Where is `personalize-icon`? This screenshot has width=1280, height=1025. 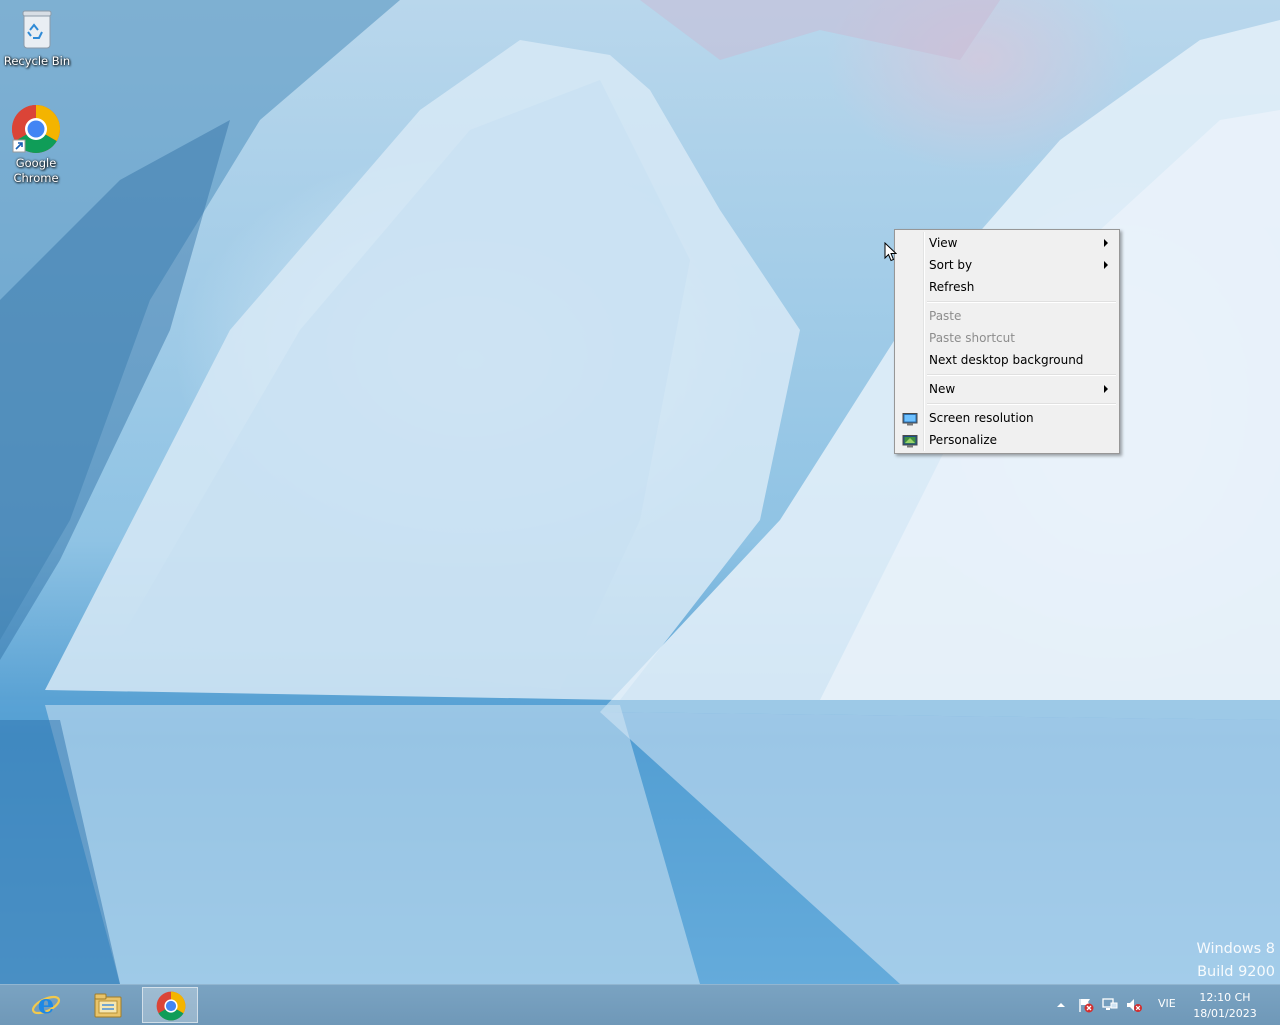
personalize-icon is located at coordinates (910, 440).